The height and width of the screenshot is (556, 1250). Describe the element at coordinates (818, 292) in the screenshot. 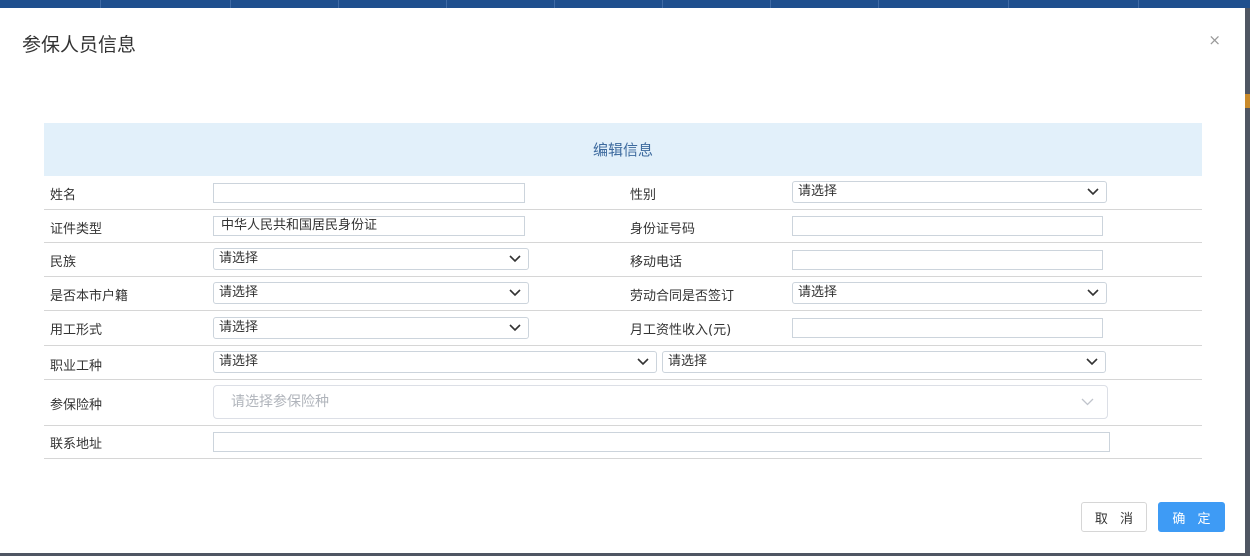

I see `labor-contract-select-value: 请选择` at that location.